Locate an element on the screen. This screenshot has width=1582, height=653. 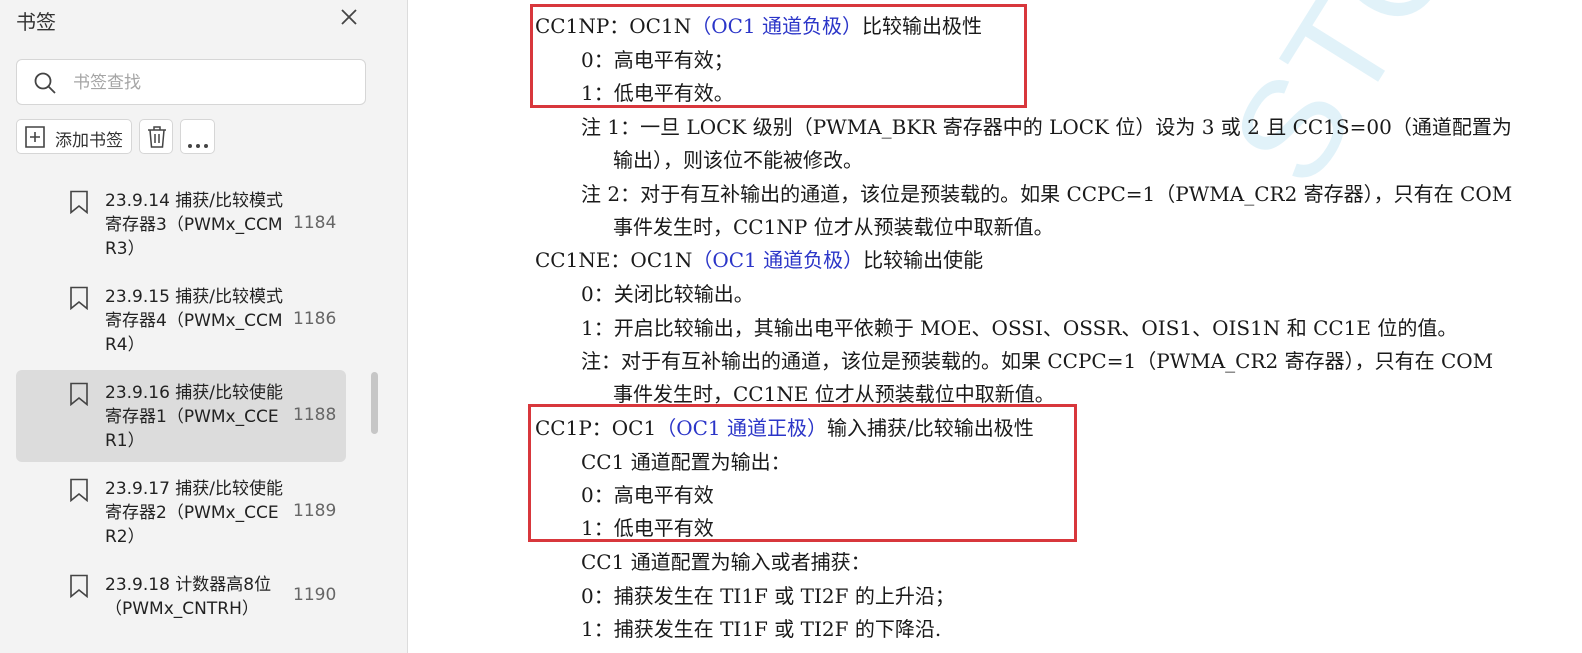
highlight-box-cc1p is located at coordinates (802, 473).